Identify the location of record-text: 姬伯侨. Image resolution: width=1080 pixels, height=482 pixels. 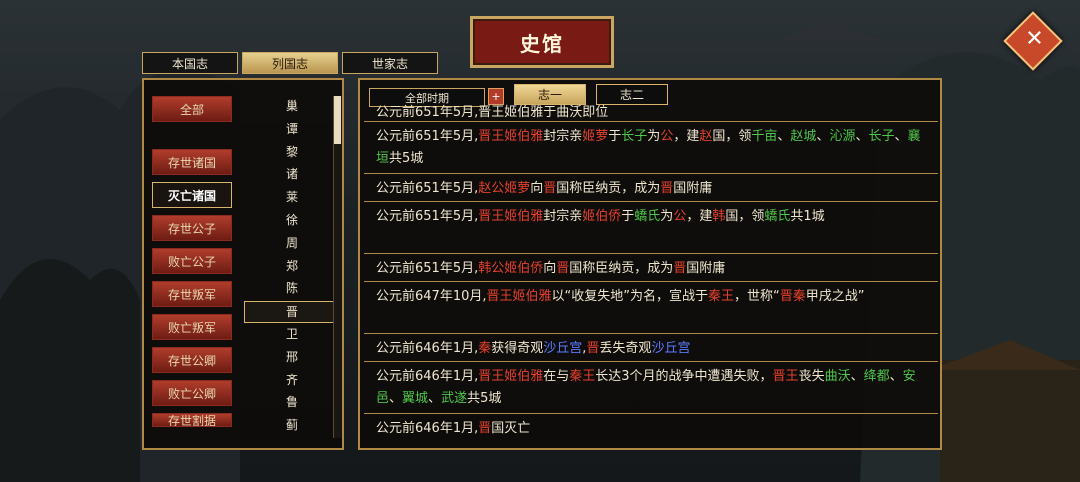
(602, 216).